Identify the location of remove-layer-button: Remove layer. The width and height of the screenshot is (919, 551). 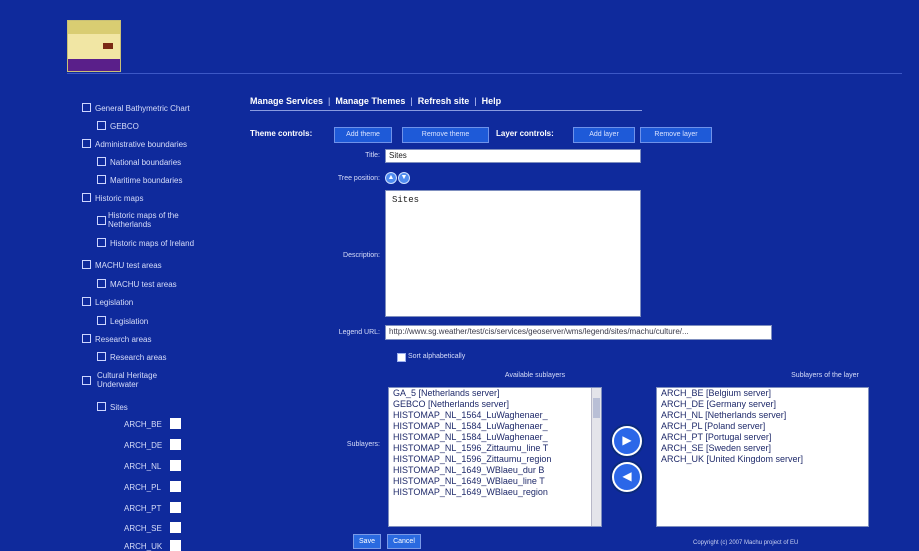
(676, 135).